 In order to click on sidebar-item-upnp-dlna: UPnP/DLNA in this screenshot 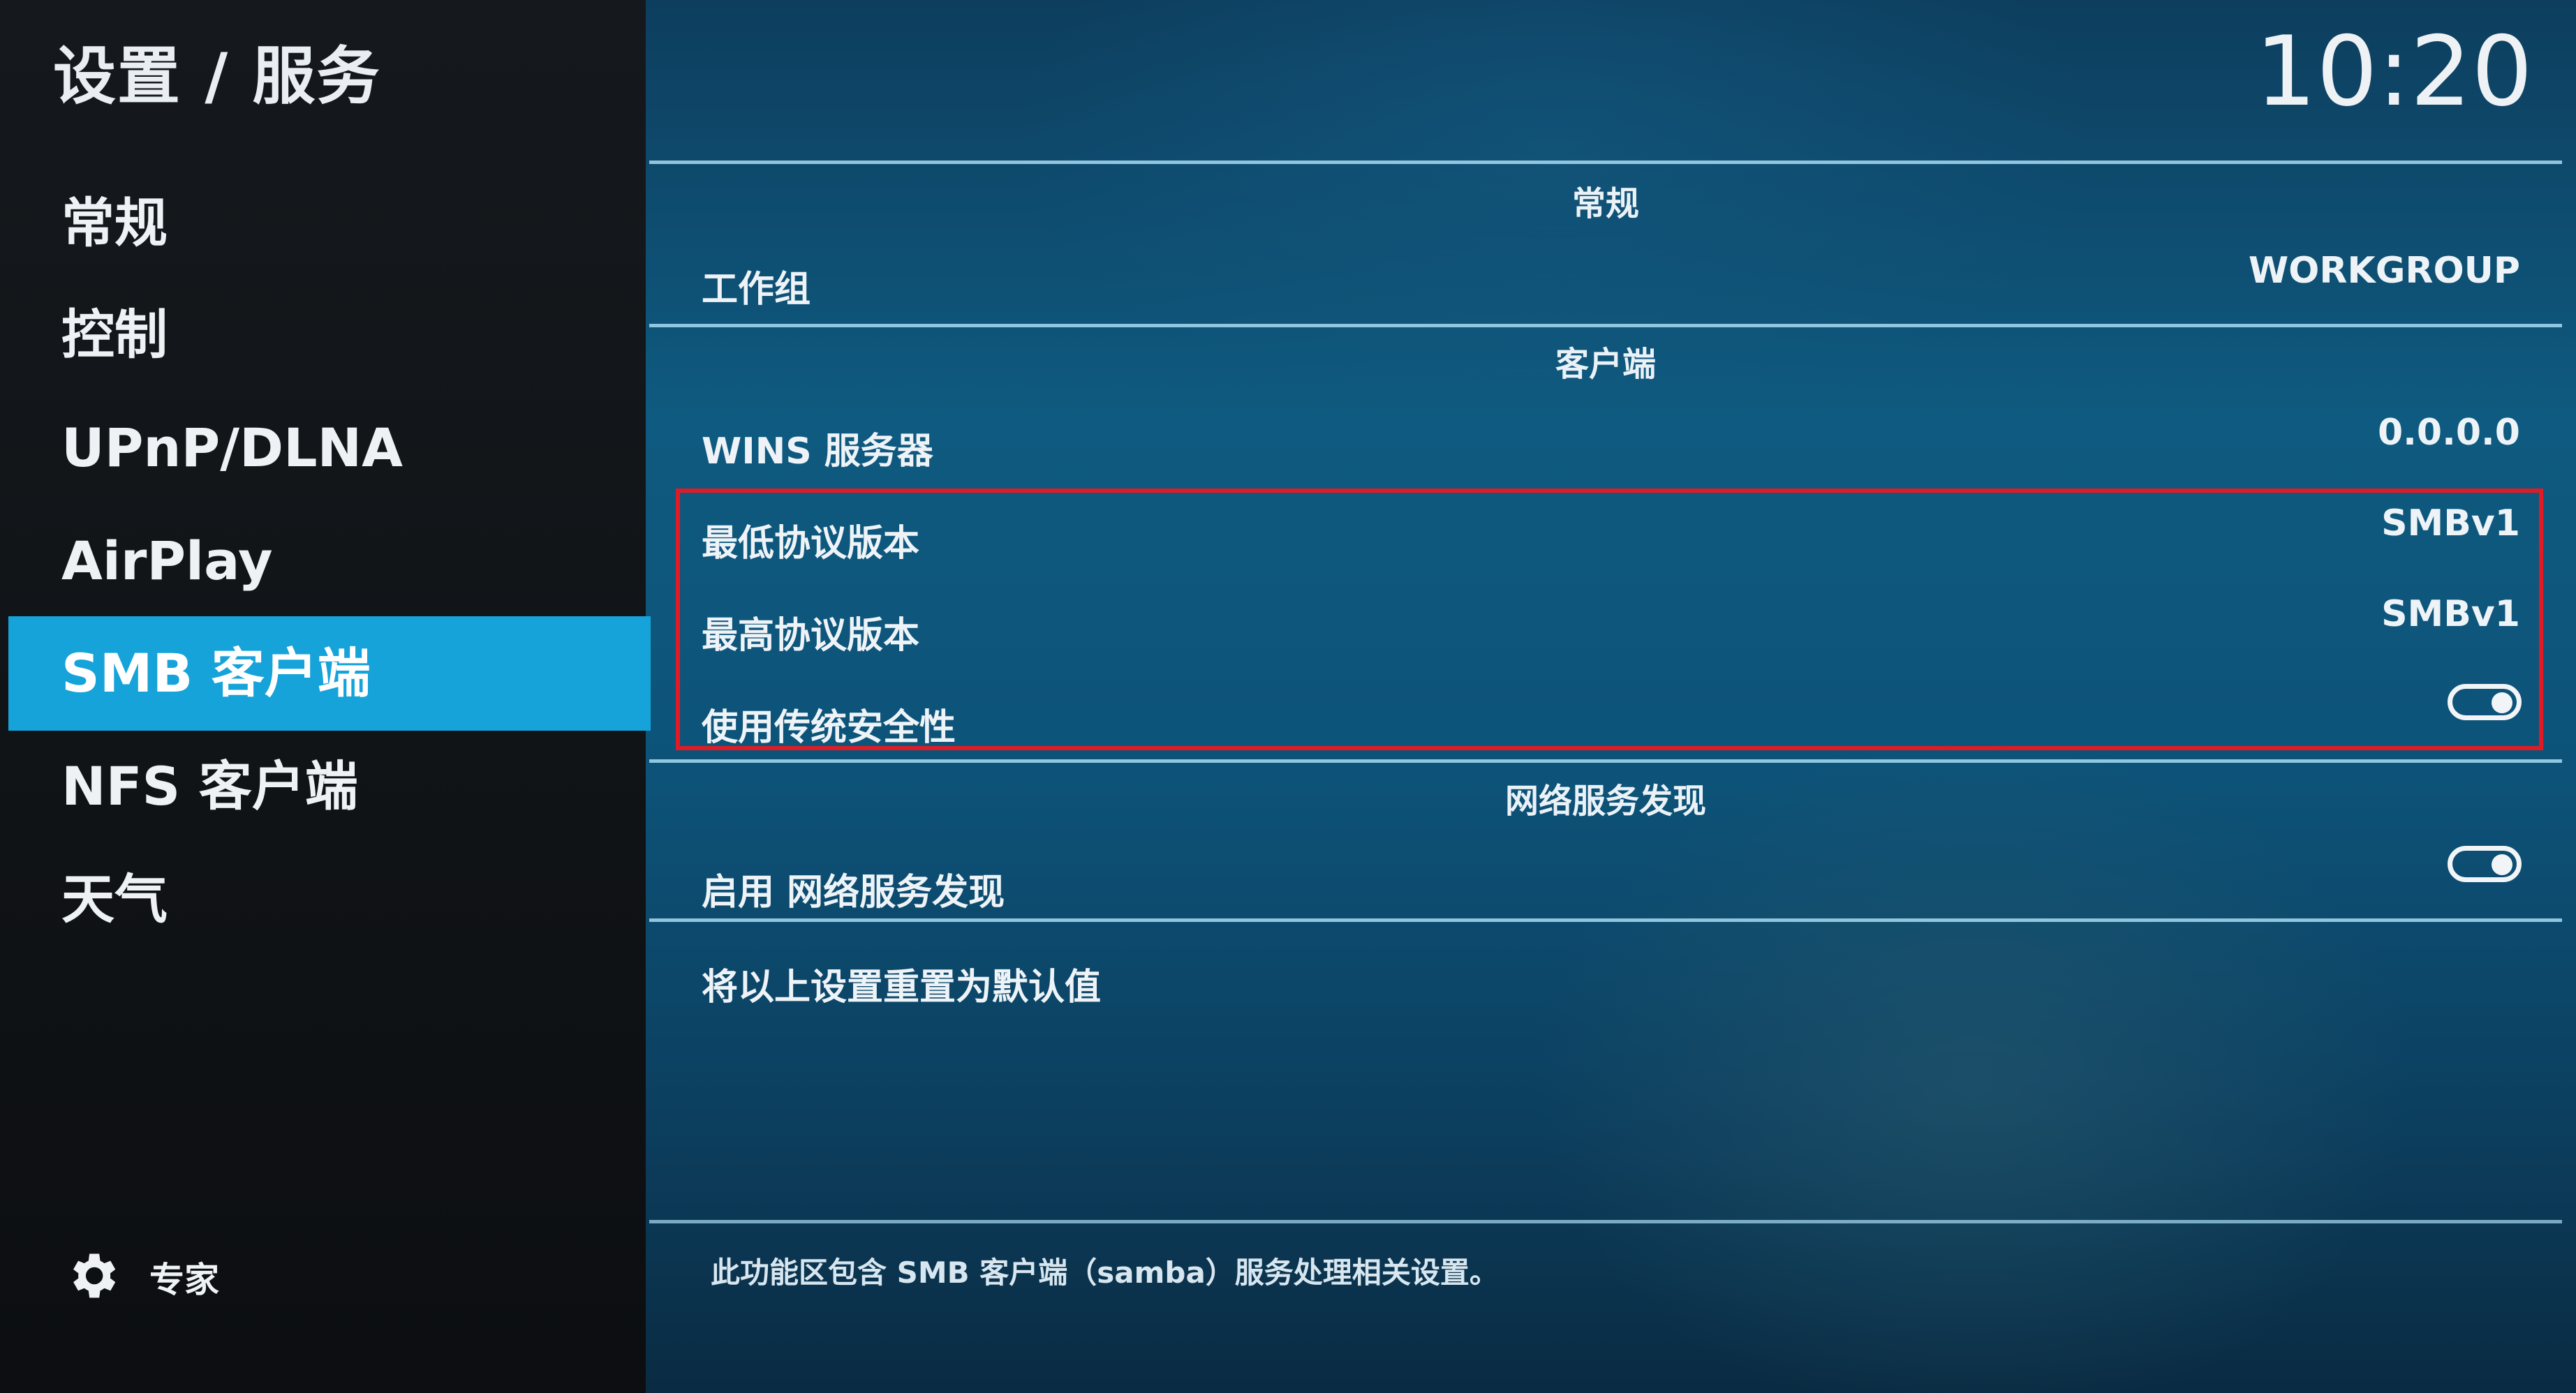, I will do `click(329, 448)`.